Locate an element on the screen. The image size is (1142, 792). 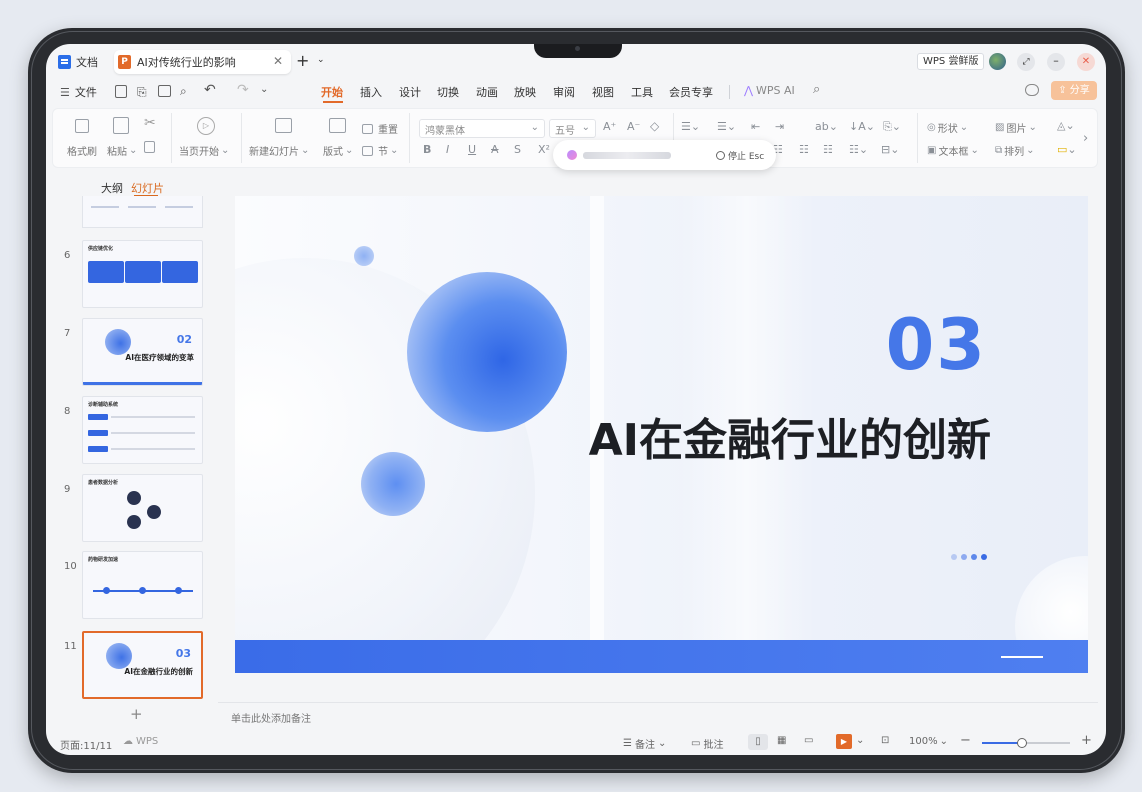
bullets-icon: ☰⌄ is located at coordinates (690, 126).